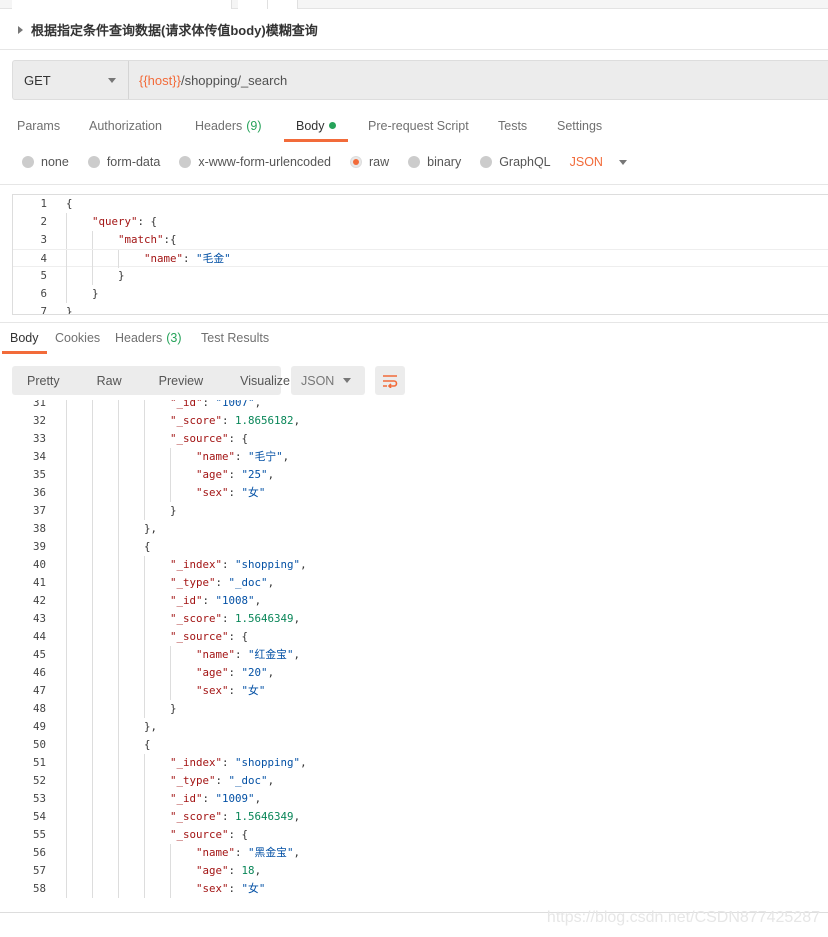  Describe the element at coordinates (414, 421) in the screenshot. I see `code-line: 32 "_score": 1.8656182,` at that location.